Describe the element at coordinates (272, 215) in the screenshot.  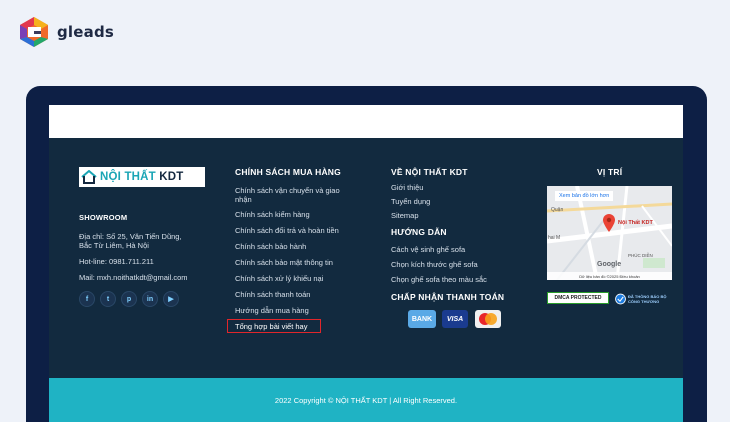
I see `policy-link-inspection: Chính sách kiểm hàng` at that location.